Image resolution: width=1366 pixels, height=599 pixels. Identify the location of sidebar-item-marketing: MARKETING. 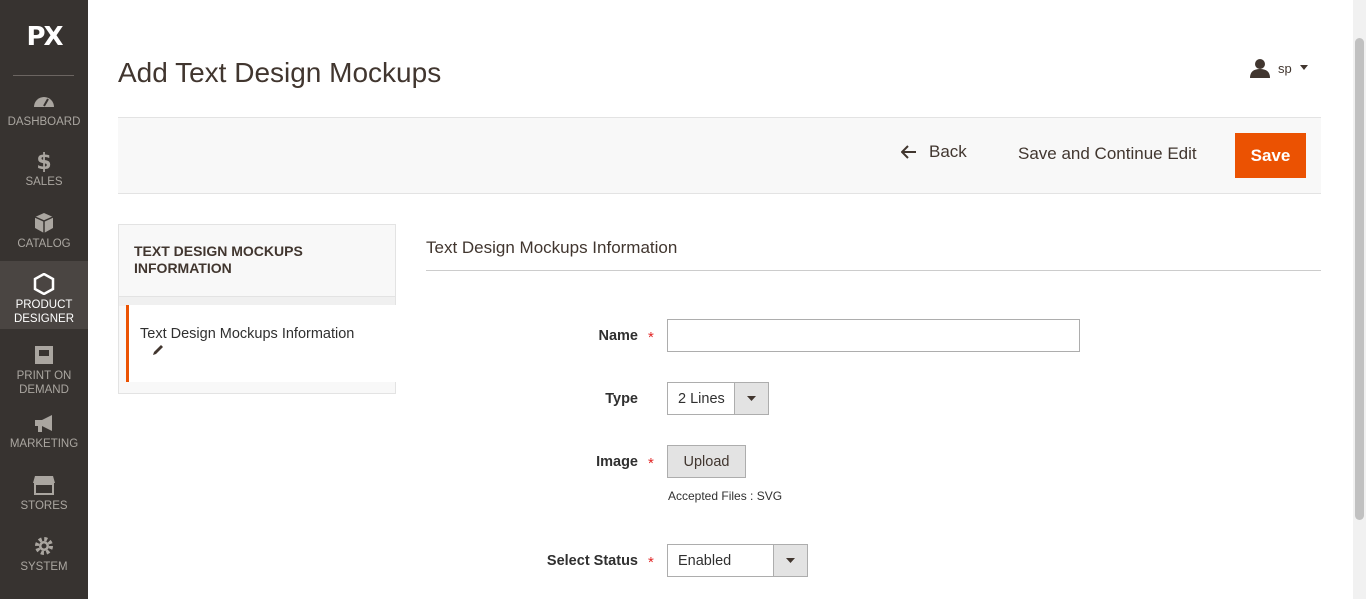
(44, 432).